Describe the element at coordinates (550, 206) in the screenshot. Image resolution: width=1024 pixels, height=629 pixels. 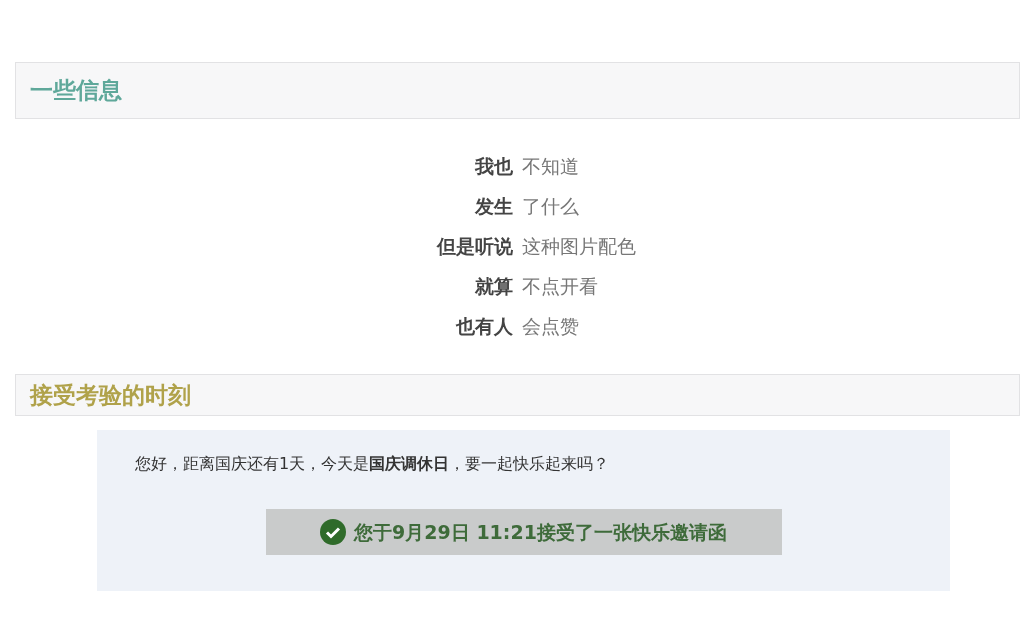
I see `info-value: 了什么` at that location.